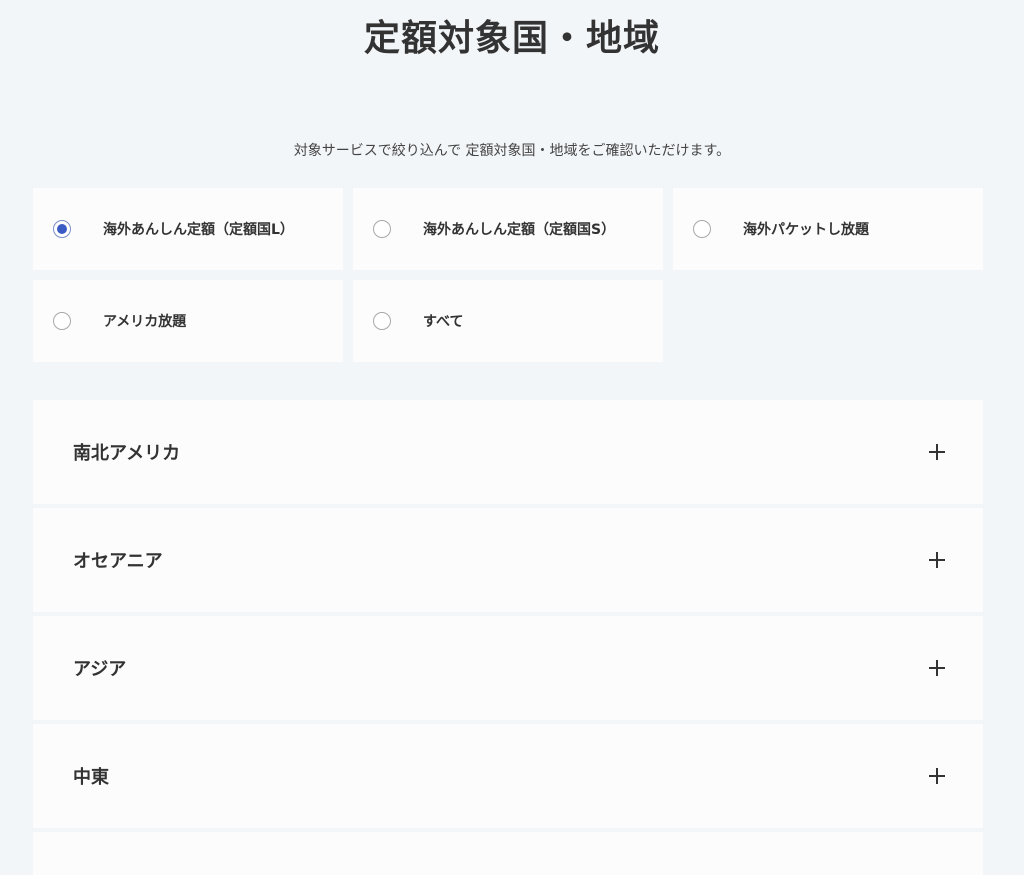 The width and height of the screenshot is (1024, 875). I want to click on region-item-middle-east: 中東, so click(508, 776).